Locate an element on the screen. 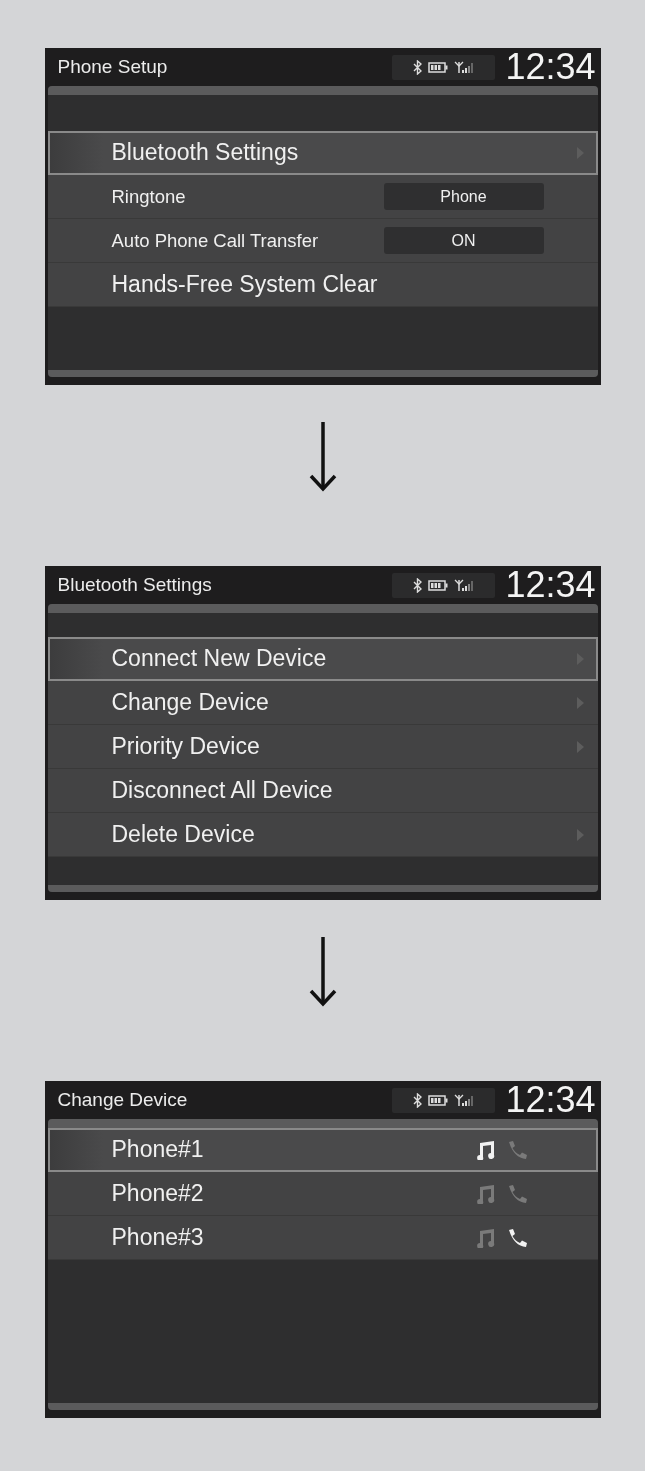  setting-label: Ringtone is located at coordinates (149, 196).